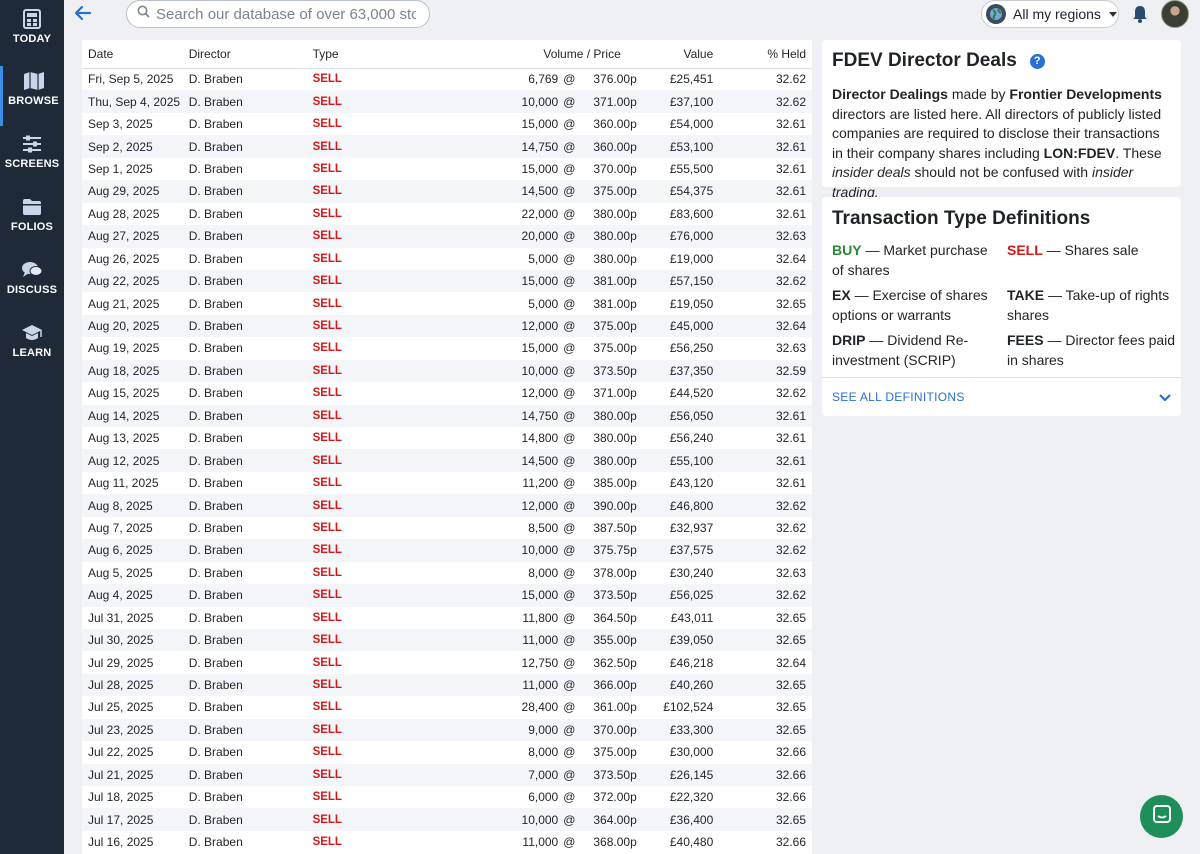  I want to click on deals-desc-text: made by, so click(978, 94).